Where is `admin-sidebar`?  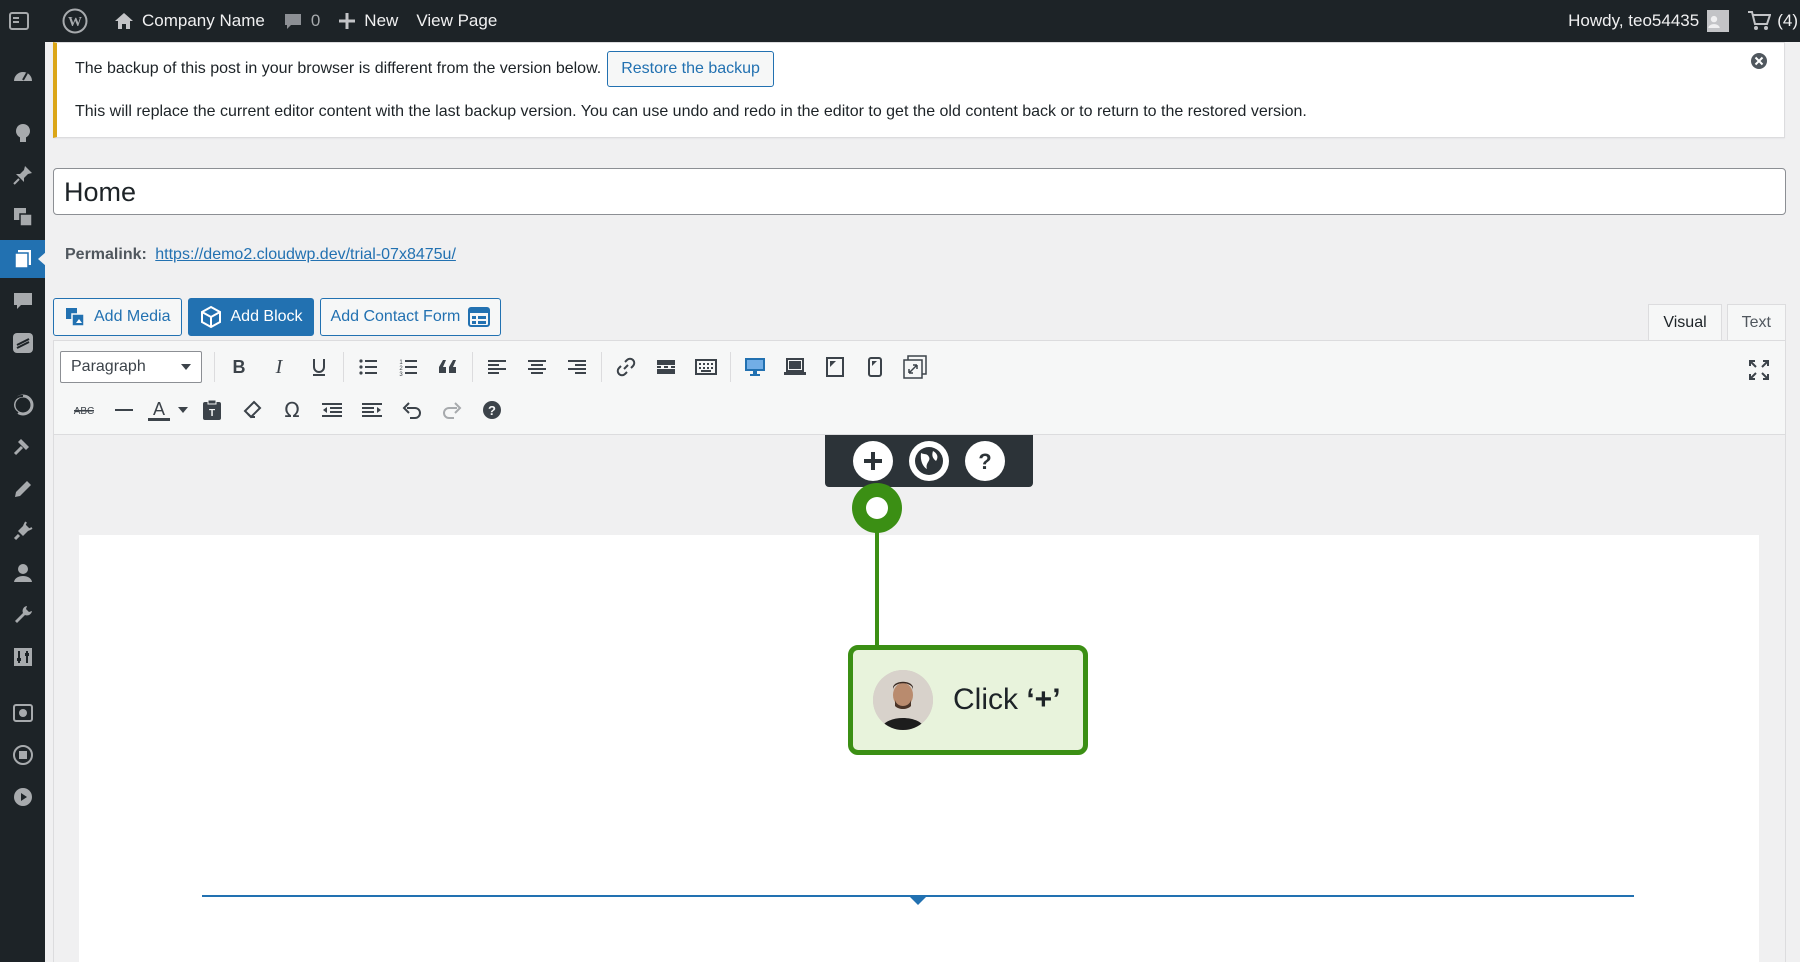
admin-sidebar is located at coordinates (23, 502).